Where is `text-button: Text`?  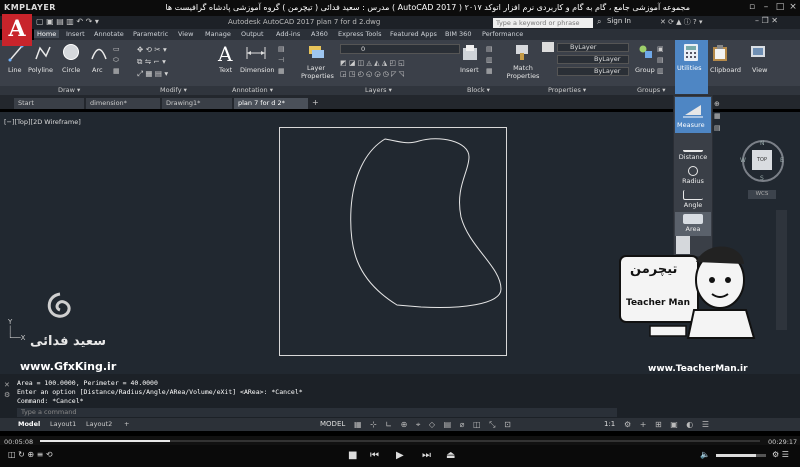
text-button: Text is located at coordinates (225, 70).